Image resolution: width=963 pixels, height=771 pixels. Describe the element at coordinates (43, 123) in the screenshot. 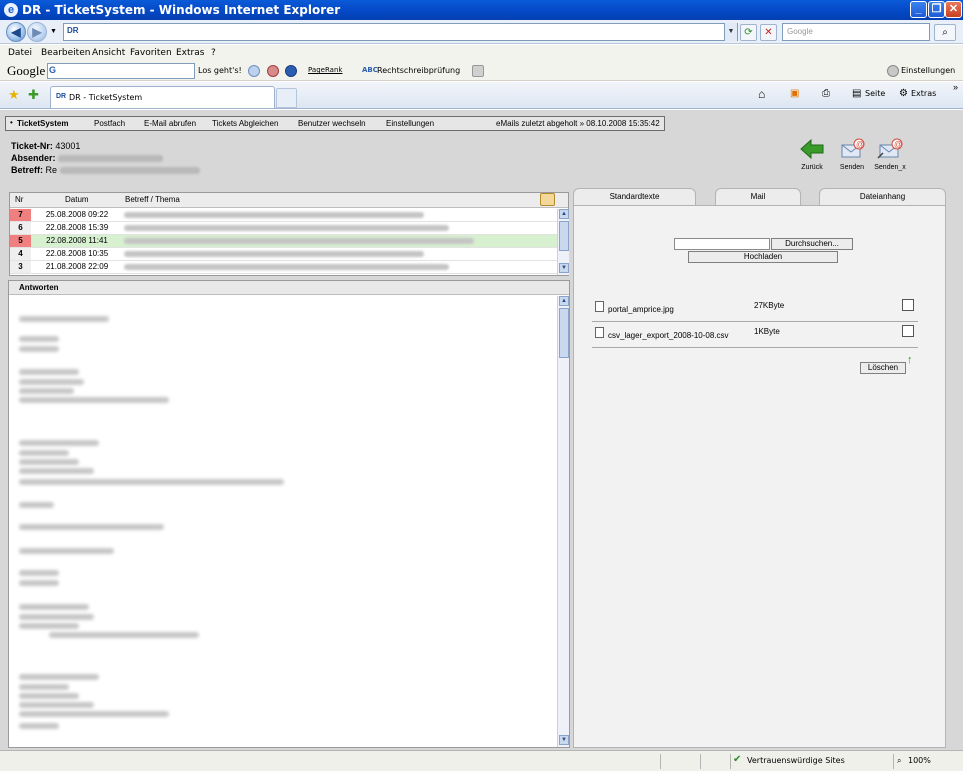

I see `app-brand: TicketSystem` at that location.